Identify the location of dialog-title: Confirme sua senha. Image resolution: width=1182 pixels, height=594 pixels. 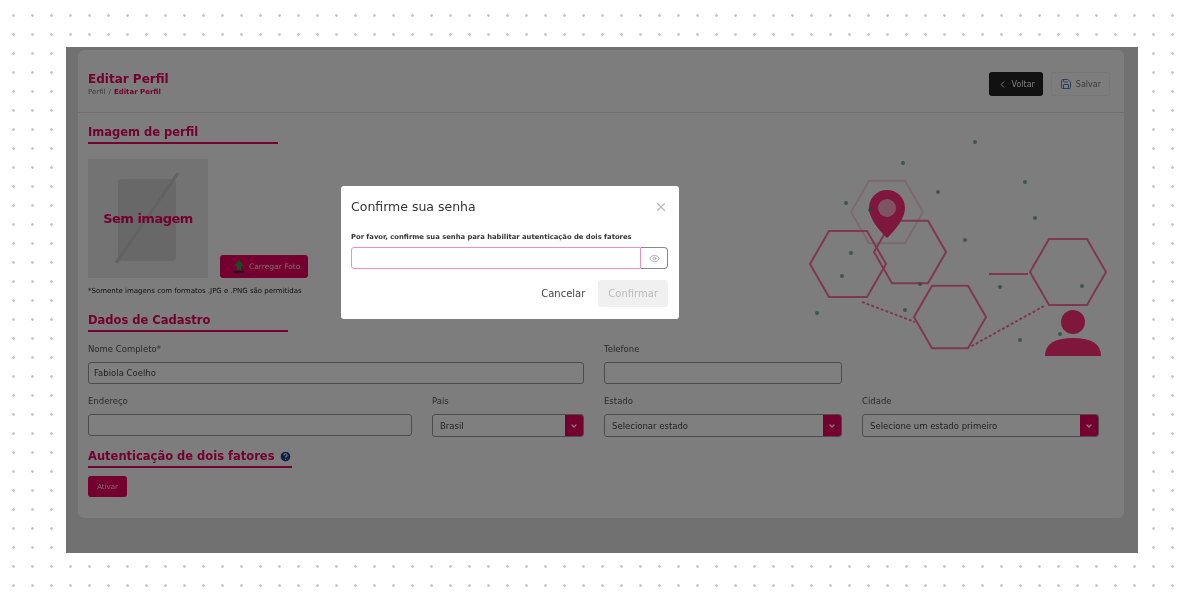
(413, 206).